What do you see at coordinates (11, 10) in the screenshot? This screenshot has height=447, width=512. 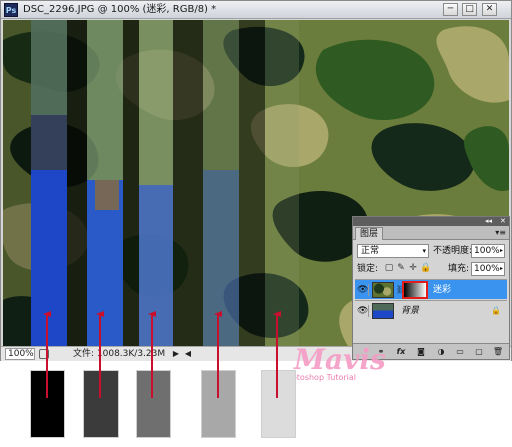 I see `photoshop-app-icon: Ps` at bounding box center [11, 10].